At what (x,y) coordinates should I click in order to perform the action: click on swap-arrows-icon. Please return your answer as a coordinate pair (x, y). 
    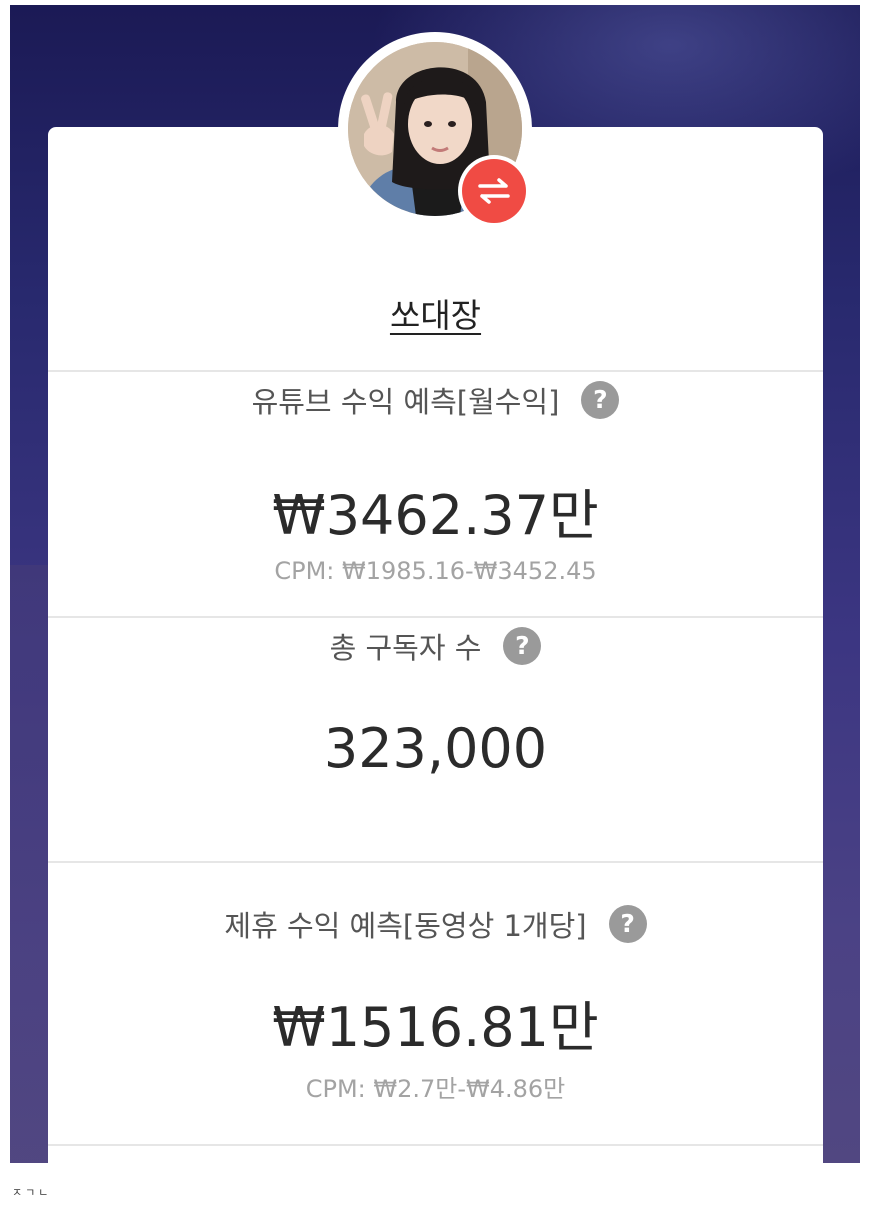
    Looking at the image, I should click on (494, 191).